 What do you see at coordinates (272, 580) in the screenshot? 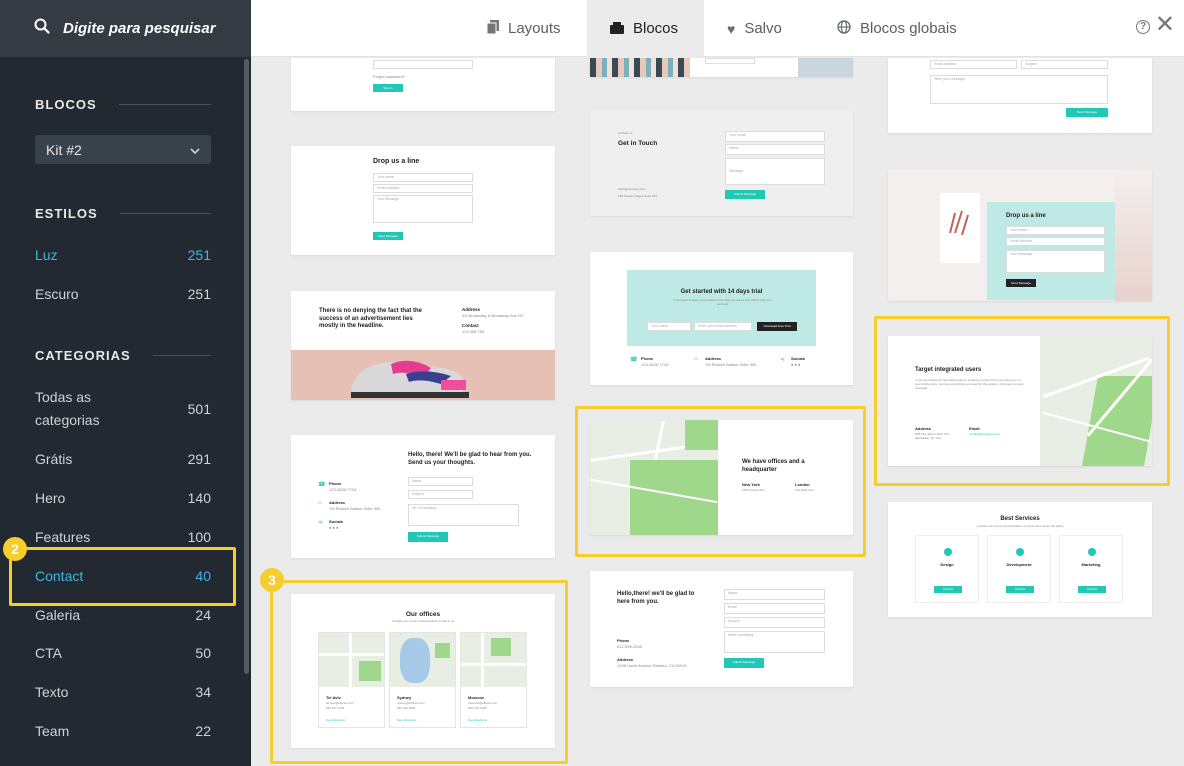
I see `step-badge-3: 3` at bounding box center [272, 580].